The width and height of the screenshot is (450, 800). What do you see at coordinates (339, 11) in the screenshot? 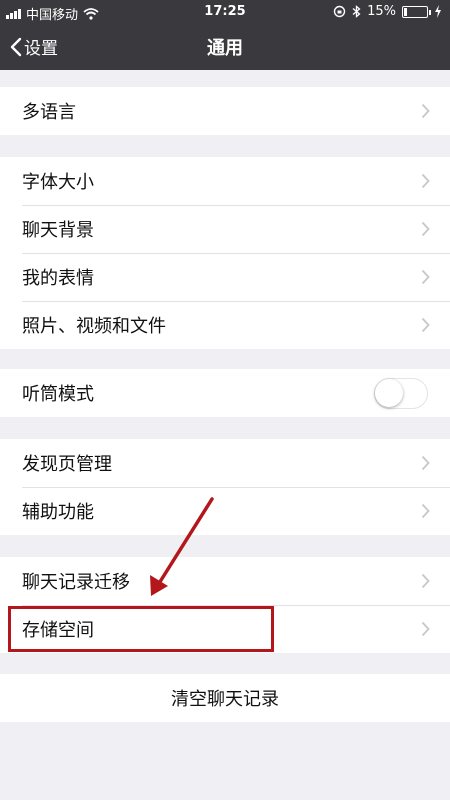
I see `orientation-lock-icon` at bounding box center [339, 11].